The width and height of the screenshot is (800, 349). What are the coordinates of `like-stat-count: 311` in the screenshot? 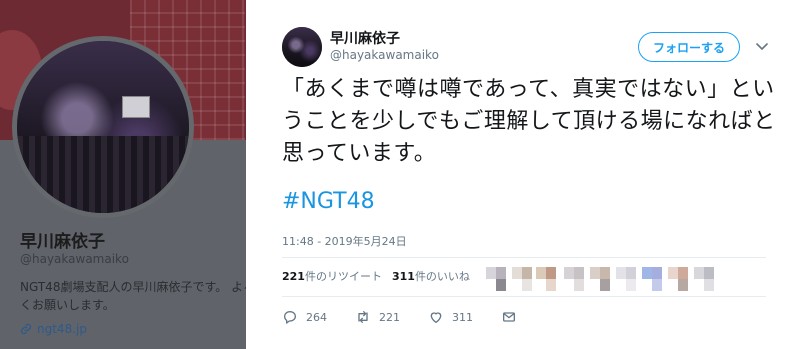 It's located at (403, 276).